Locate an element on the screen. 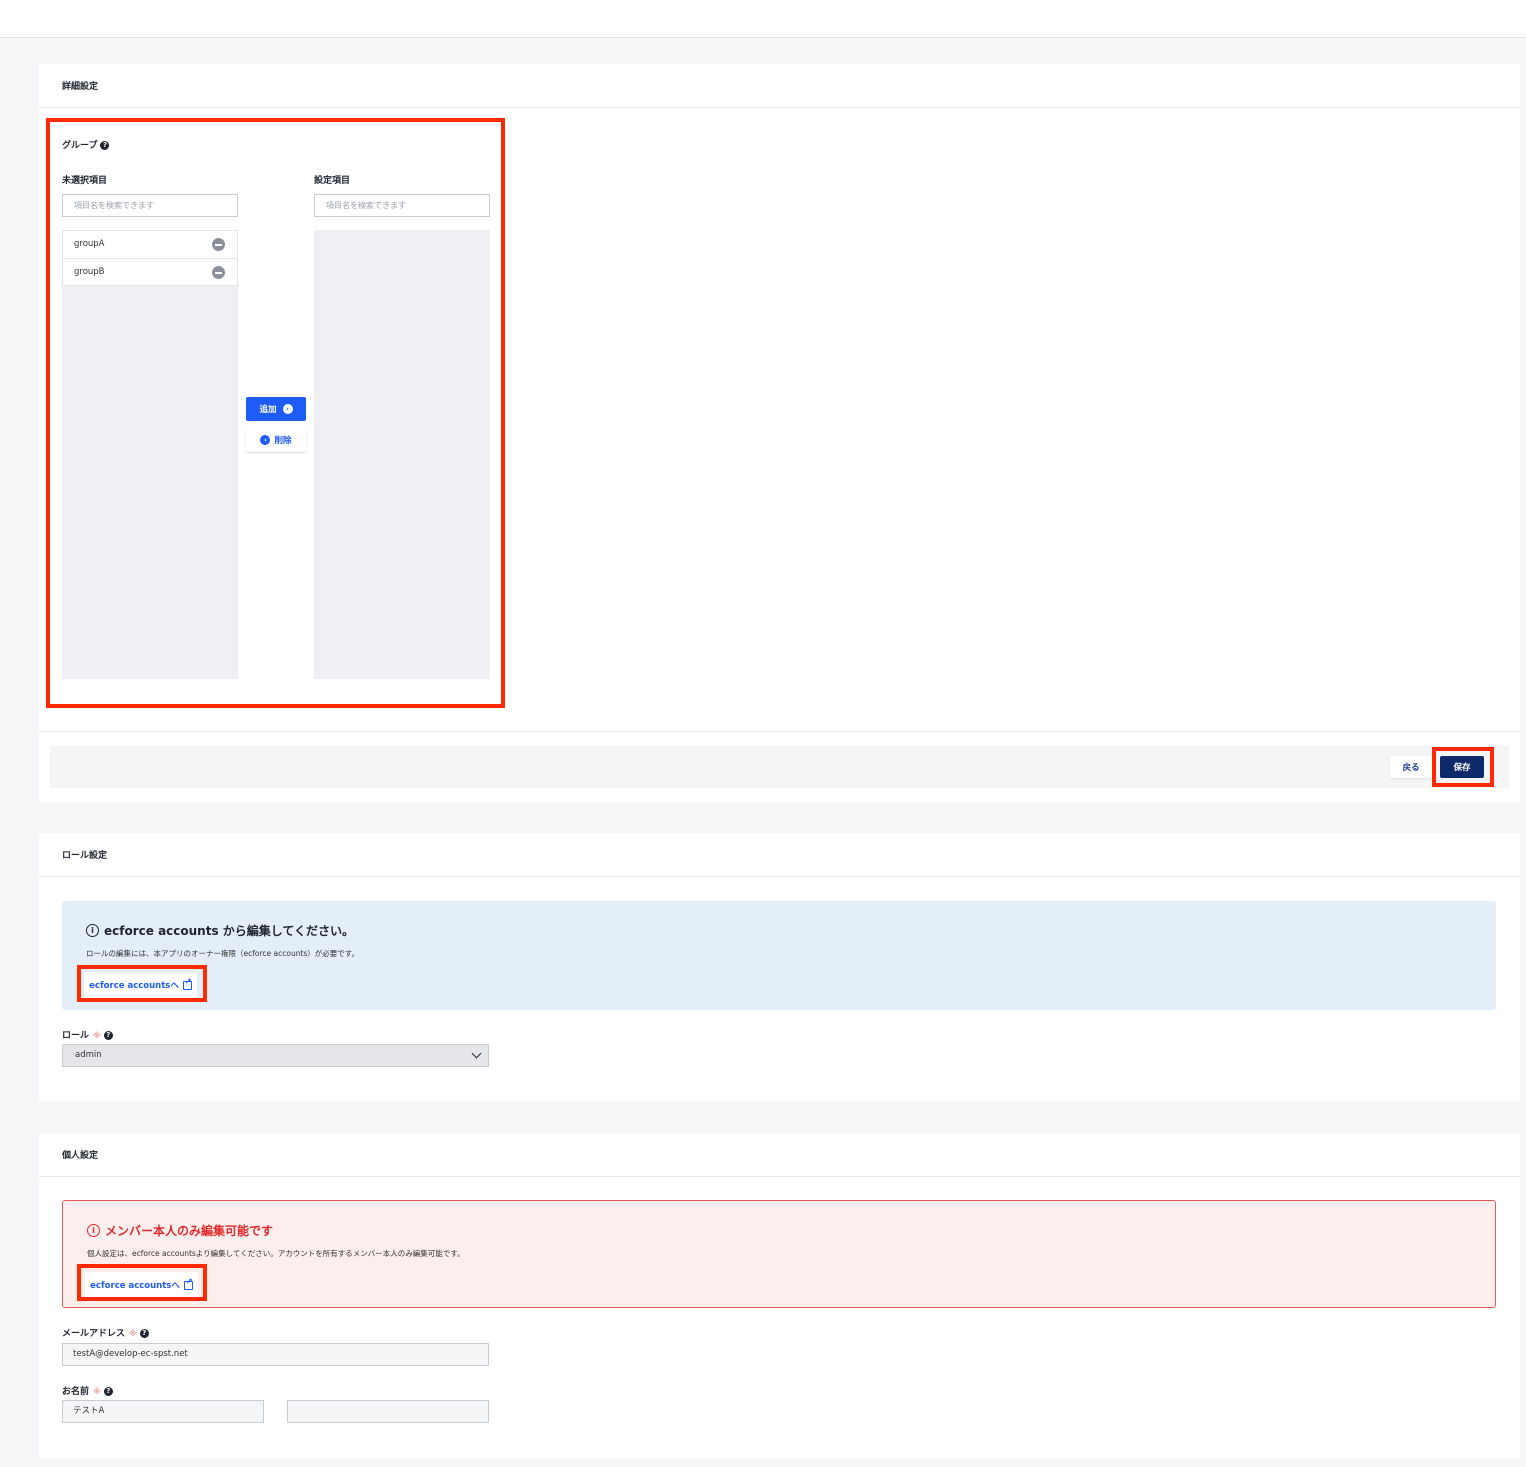 This screenshot has height=1467, width=1526. unselected-label: 未選択項目 is located at coordinates (85, 181).